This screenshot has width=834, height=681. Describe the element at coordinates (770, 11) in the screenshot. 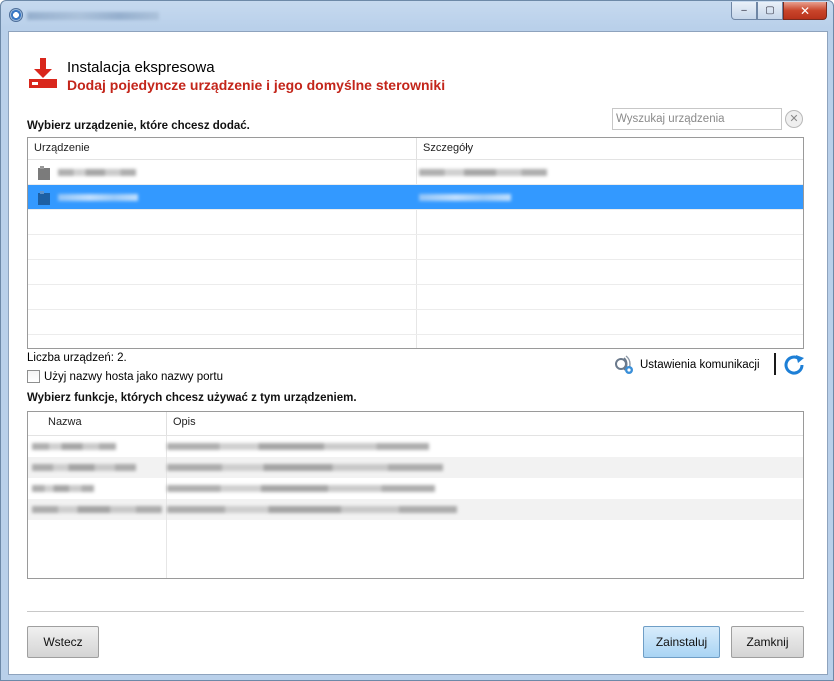

I see `maximize-button: ▢` at that location.